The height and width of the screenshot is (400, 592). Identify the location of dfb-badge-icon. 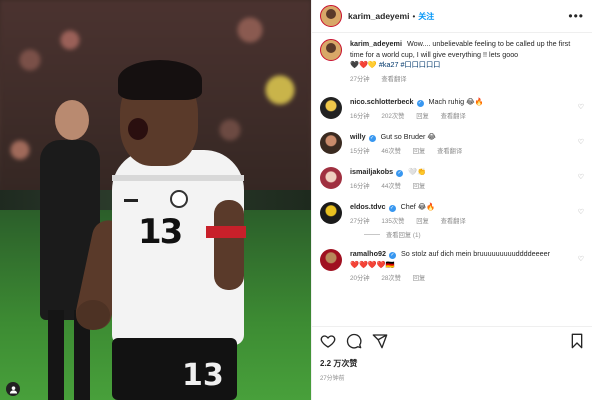
(179, 199).